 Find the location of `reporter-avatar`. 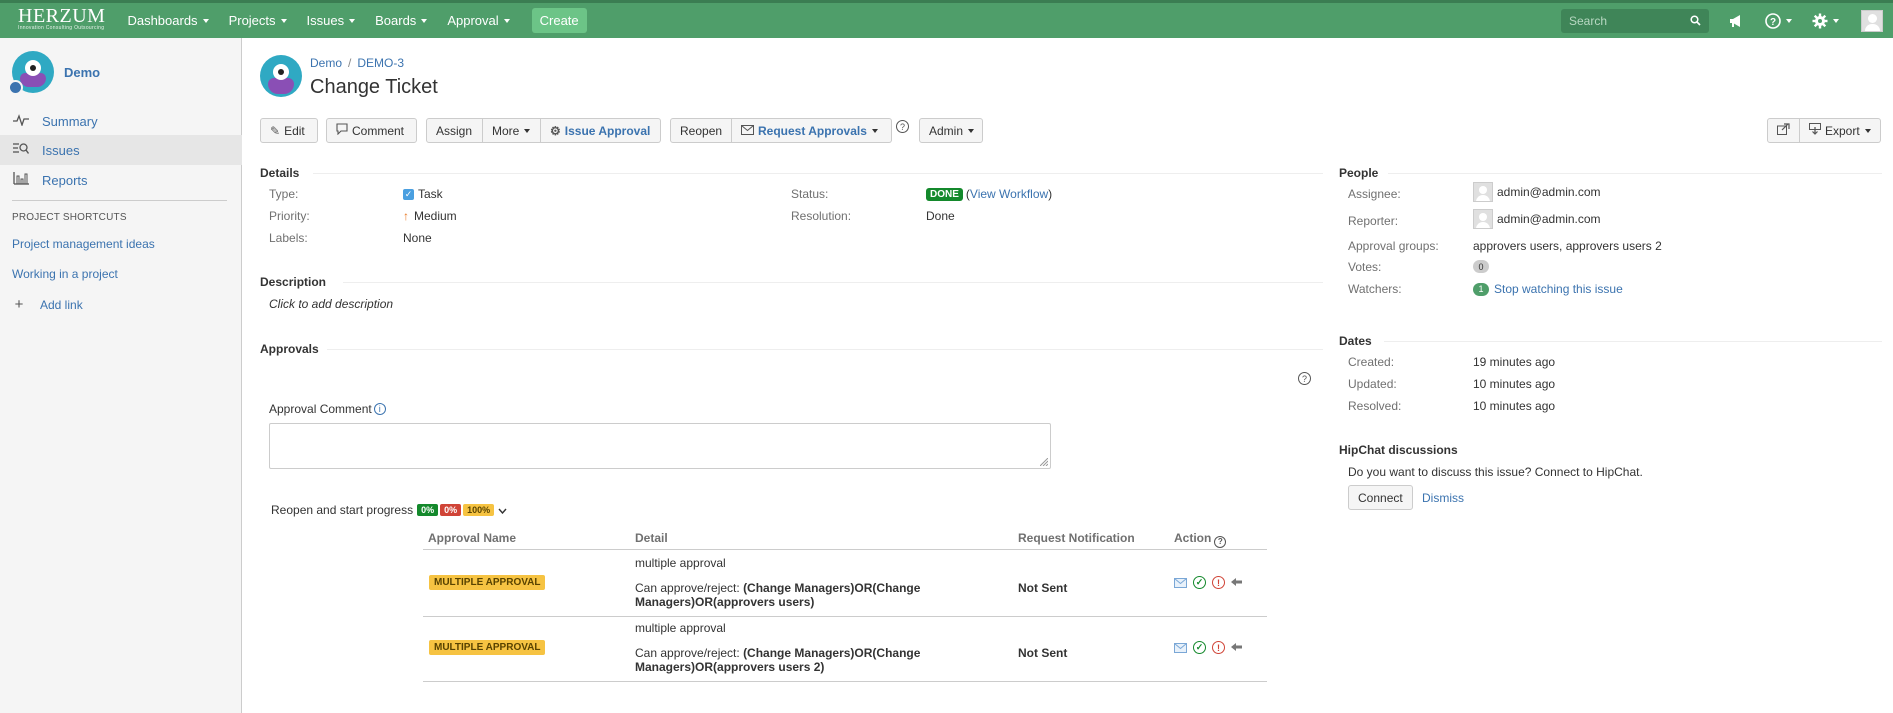

reporter-avatar is located at coordinates (1483, 219).